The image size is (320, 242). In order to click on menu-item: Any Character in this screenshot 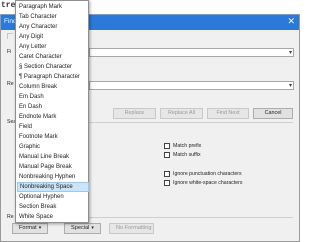, I will do `click(53, 27)`.